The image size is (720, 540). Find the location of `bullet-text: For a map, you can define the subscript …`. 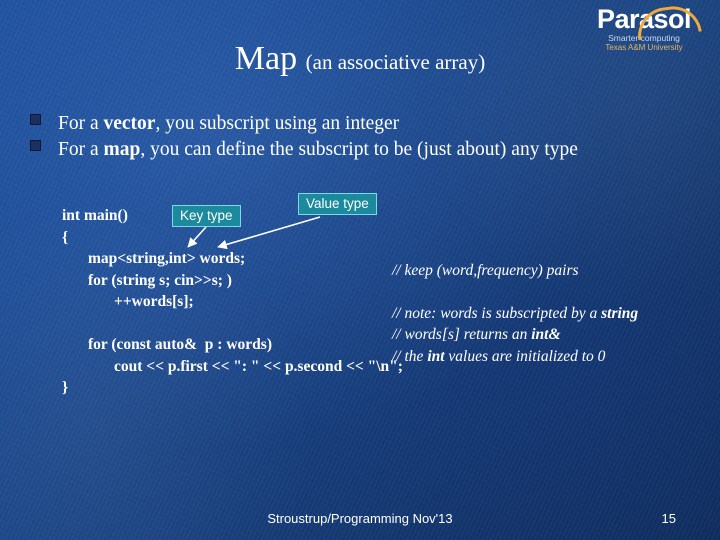

bullet-text: For a map, you can define the subscript … is located at coordinates (318, 149).